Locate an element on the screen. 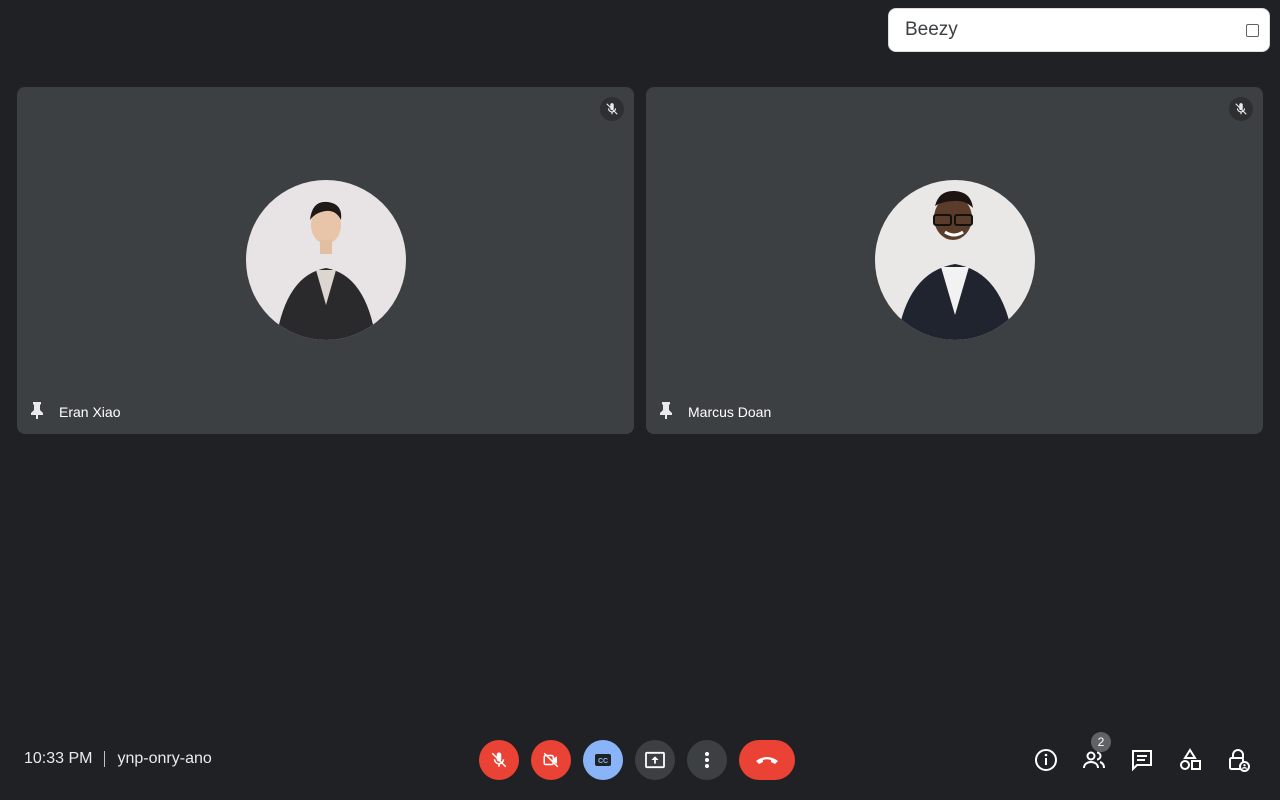 This screenshot has width=1280, height=800. present-screen-button is located at coordinates (655, 760).